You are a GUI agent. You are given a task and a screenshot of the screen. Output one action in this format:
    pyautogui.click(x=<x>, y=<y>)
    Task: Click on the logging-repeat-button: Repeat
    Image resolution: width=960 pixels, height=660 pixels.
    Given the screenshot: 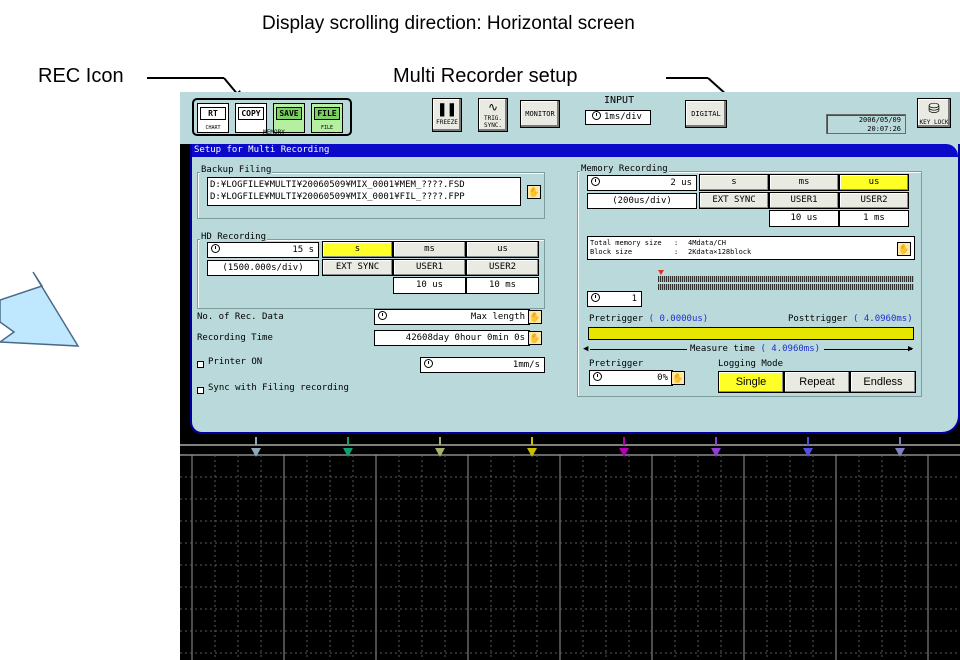 What is the action you would take?
    pyautogui.click(x=817, y=382)
    